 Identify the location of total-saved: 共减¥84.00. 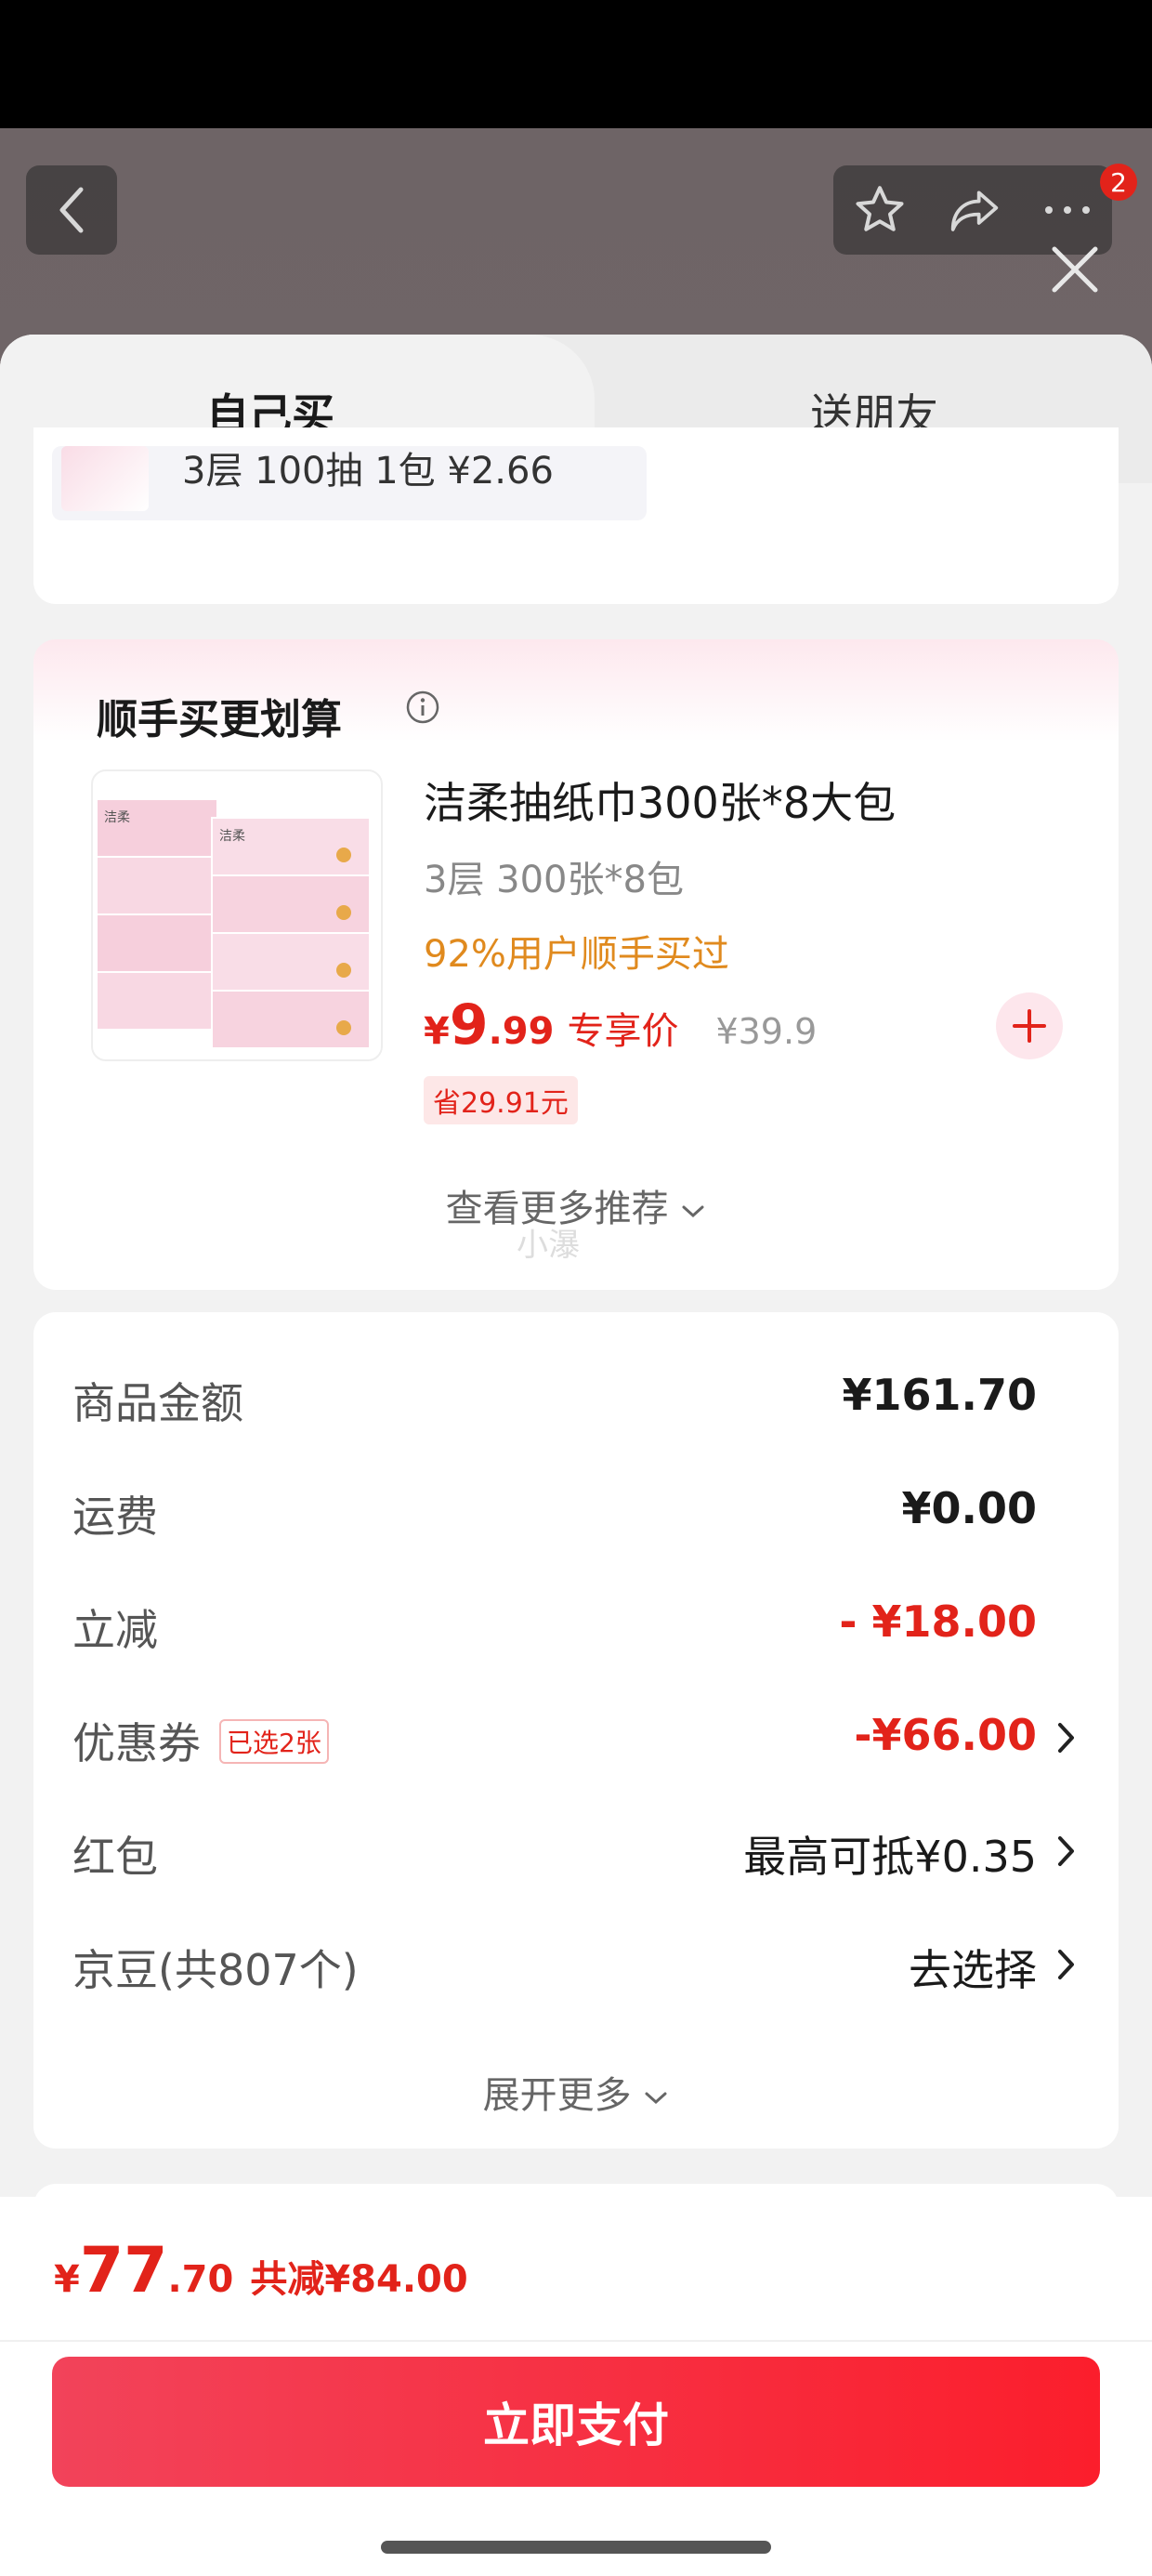
(359, 2279).